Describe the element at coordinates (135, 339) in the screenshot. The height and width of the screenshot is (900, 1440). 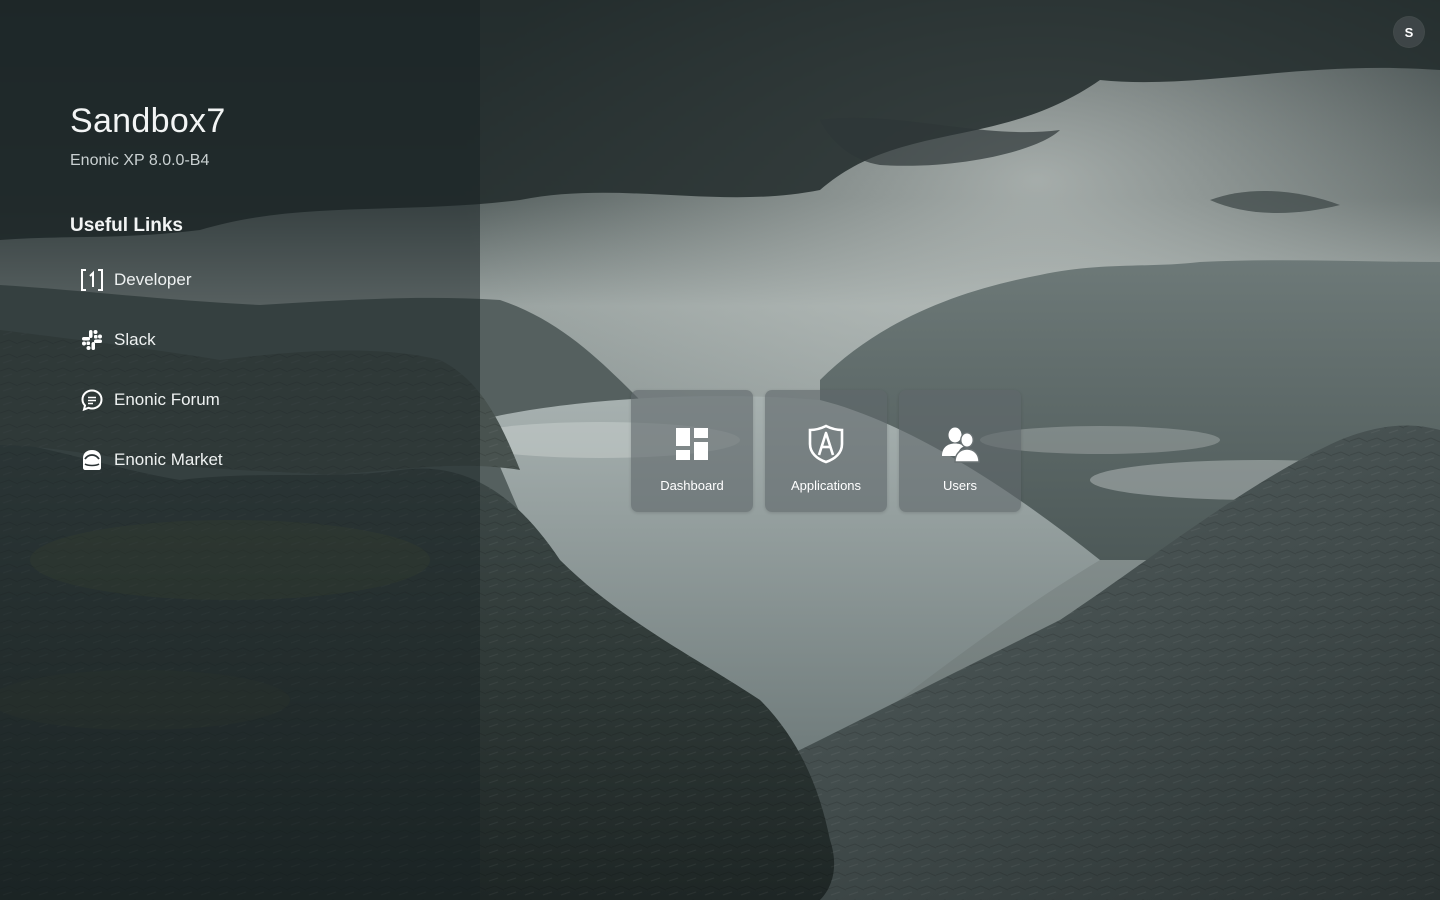
I see `link-label: Slack` at that location.